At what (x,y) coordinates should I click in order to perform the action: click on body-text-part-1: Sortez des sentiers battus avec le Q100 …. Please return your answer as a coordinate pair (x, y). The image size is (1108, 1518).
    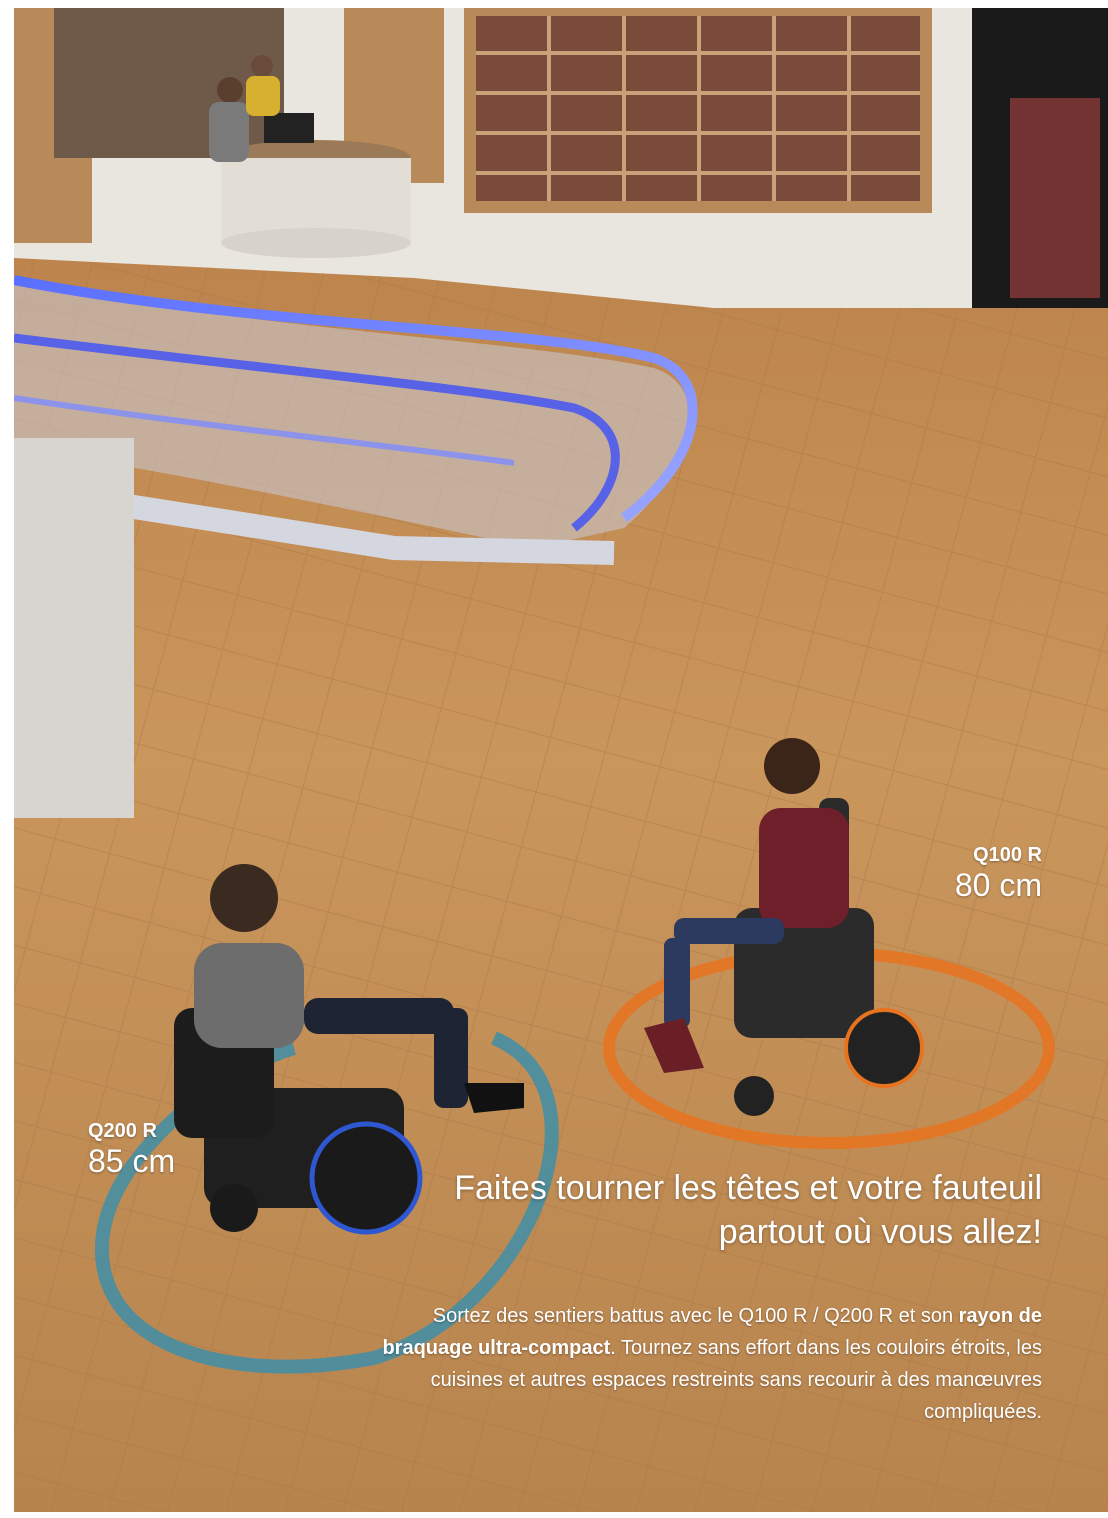
    Looking at the image, I should click on (693, 1316).